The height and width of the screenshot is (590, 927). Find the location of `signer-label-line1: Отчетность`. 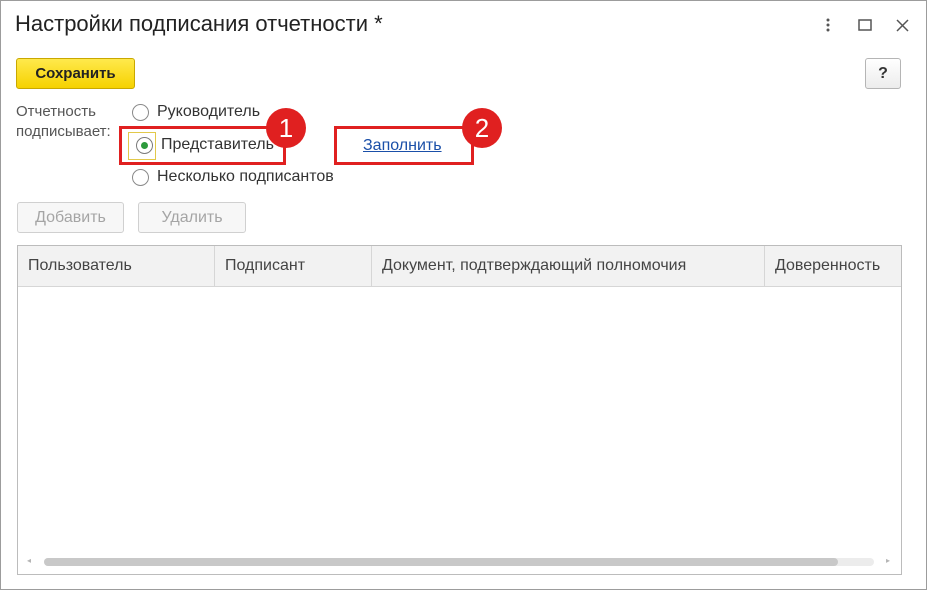

signer-label-line1: Отчетность is located at coordinates (56, 111).